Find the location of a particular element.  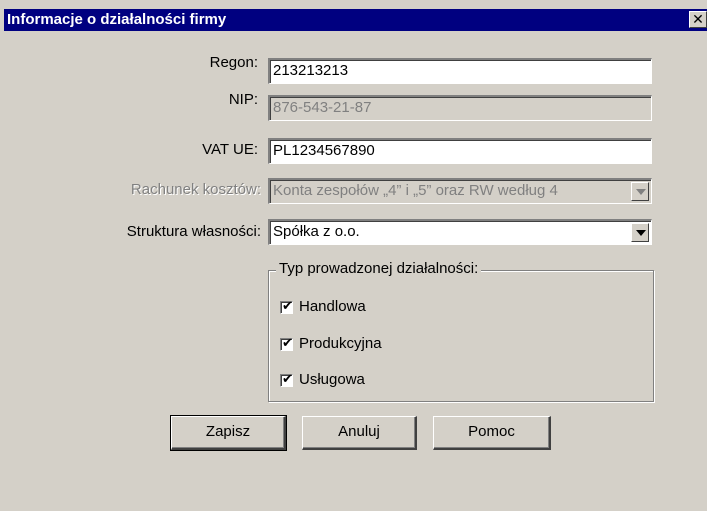

checkbox-uslugowa: ✔ is located at coordinates (286, 379).